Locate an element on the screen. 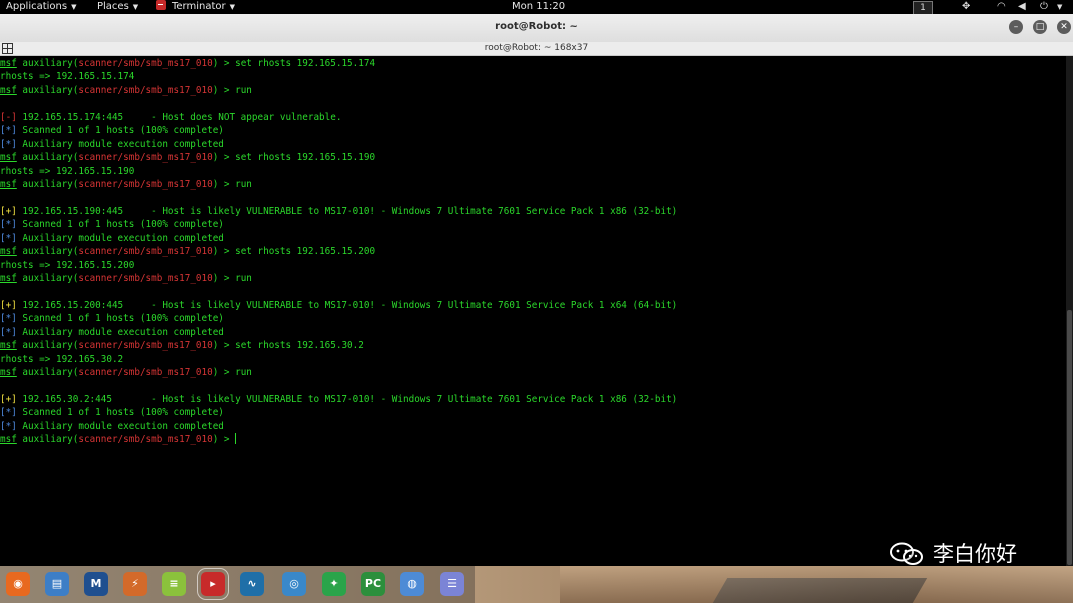  wifi-icon: ◠ is located at coordinates (1001, 7).